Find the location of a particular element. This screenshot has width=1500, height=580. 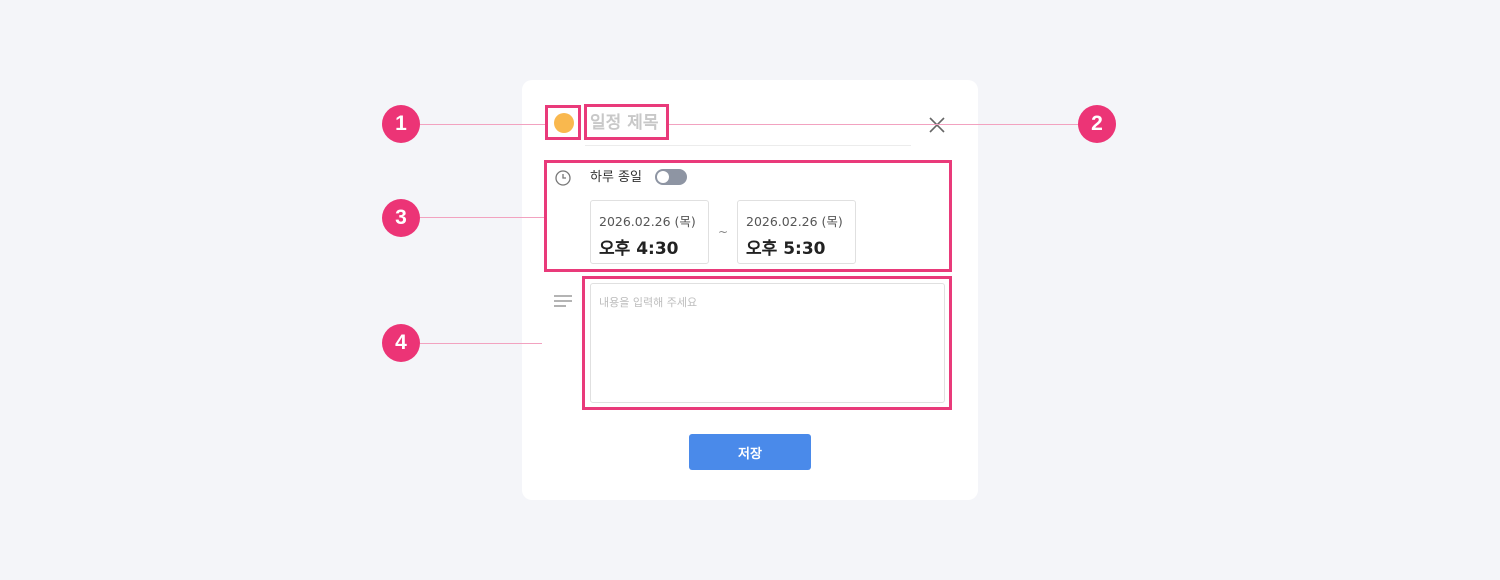

toggle-knob is located at coordinates (663, 177).